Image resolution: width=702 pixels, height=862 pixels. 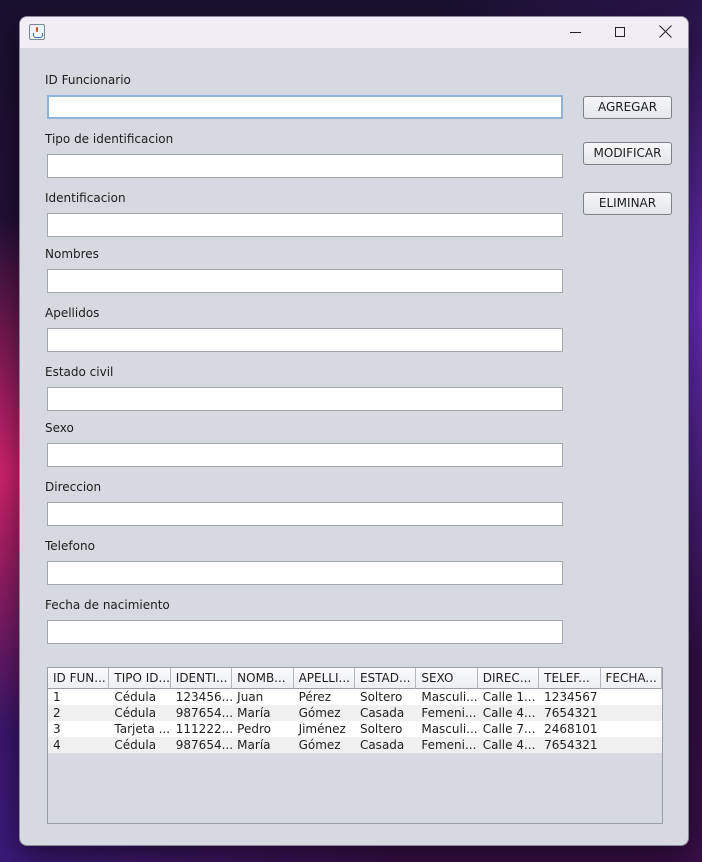 I want to click on minimize-icon, so click(x=575, y=32).